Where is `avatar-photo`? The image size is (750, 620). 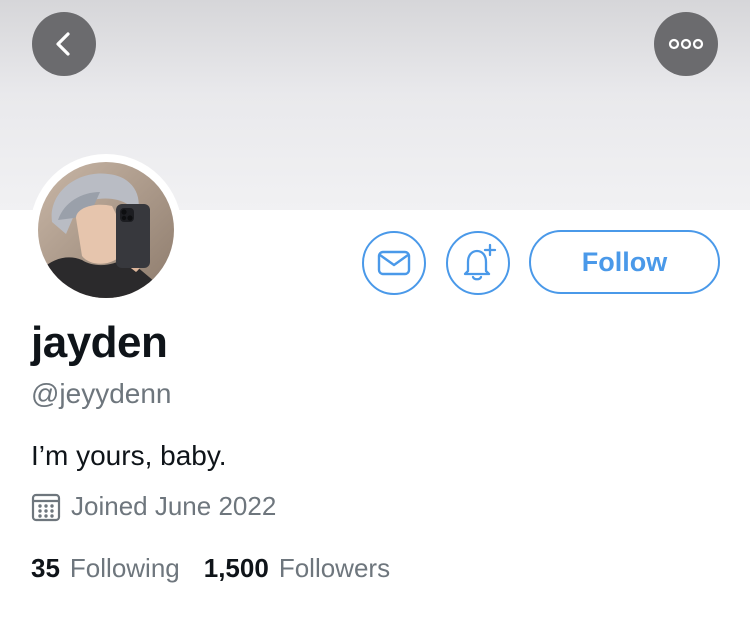
avatar-photo is located at coordinates (106, 230).